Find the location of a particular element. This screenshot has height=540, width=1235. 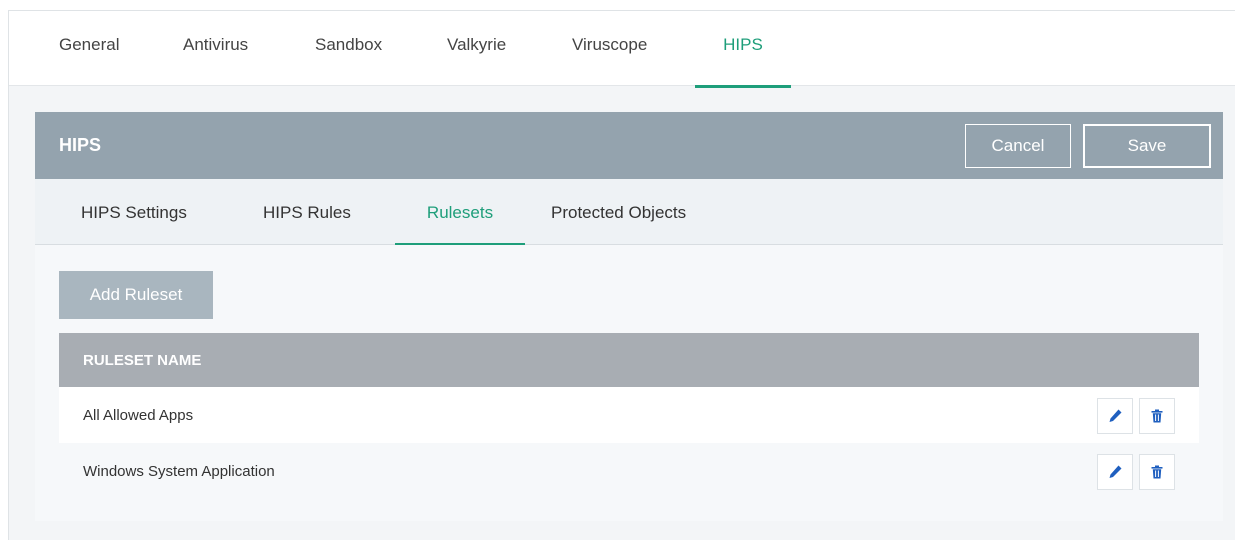

tab-general: General is located at coordinates (89, 60).